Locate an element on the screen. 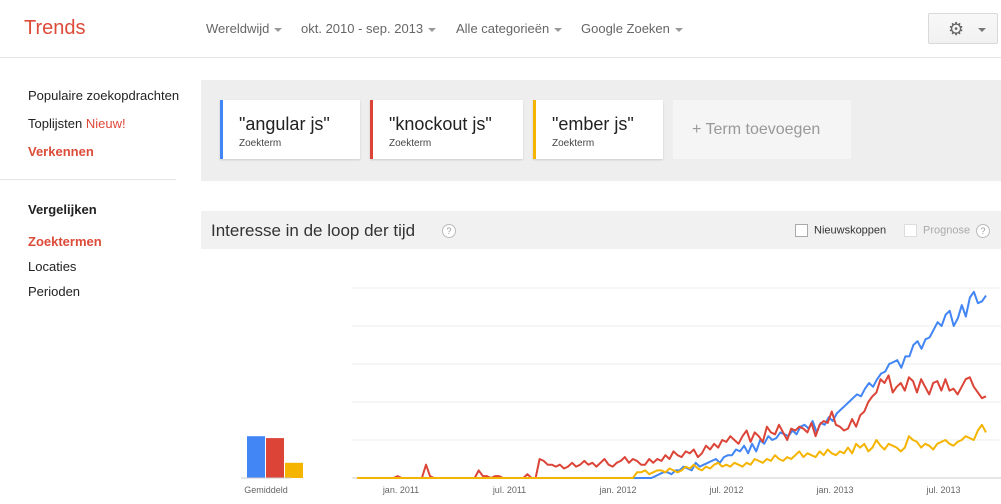 This screenshot has height=504, width=1001. sidebar-divider is located at coordinates (88, 179).